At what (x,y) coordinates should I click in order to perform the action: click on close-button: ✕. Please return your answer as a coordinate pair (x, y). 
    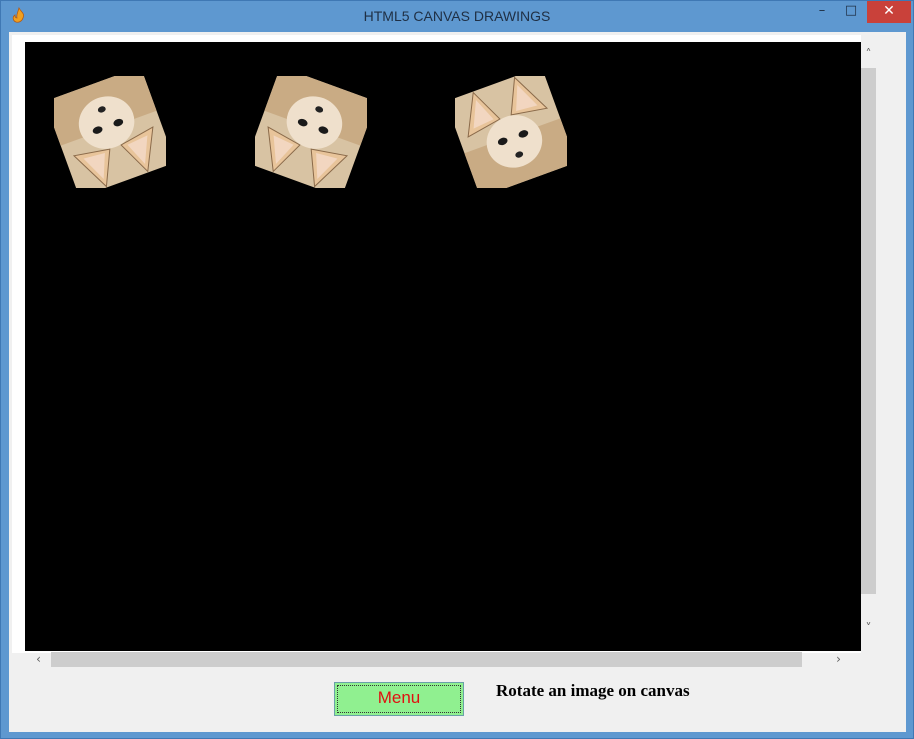
    Looking at the image, I should click on (889, 12).